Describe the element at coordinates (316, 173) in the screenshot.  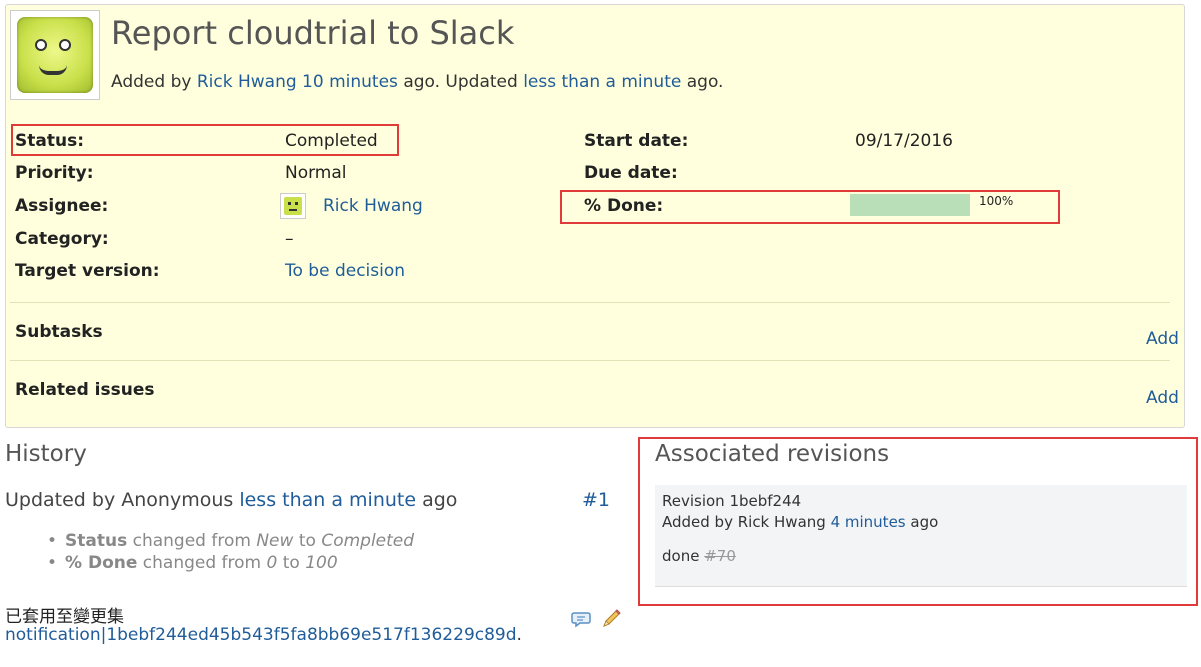
I see `priority-value: Normal` at that location.